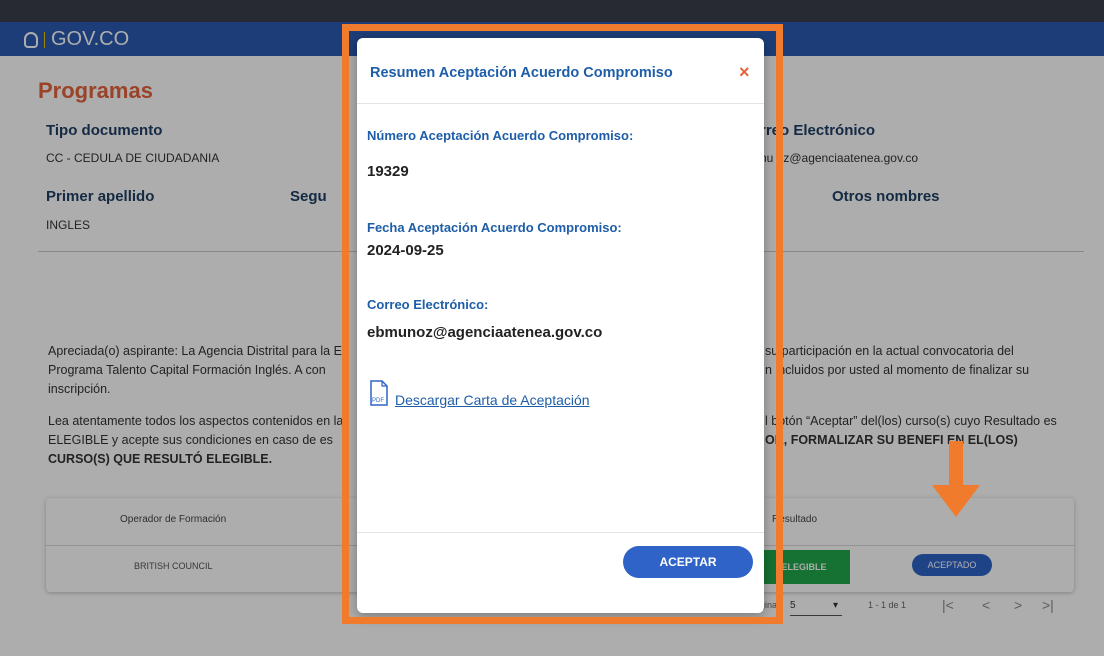  What do you see at coordinates (956, 479) in the screenshot?
I see `arrow-down-icon` at bounding box center [956, 479].